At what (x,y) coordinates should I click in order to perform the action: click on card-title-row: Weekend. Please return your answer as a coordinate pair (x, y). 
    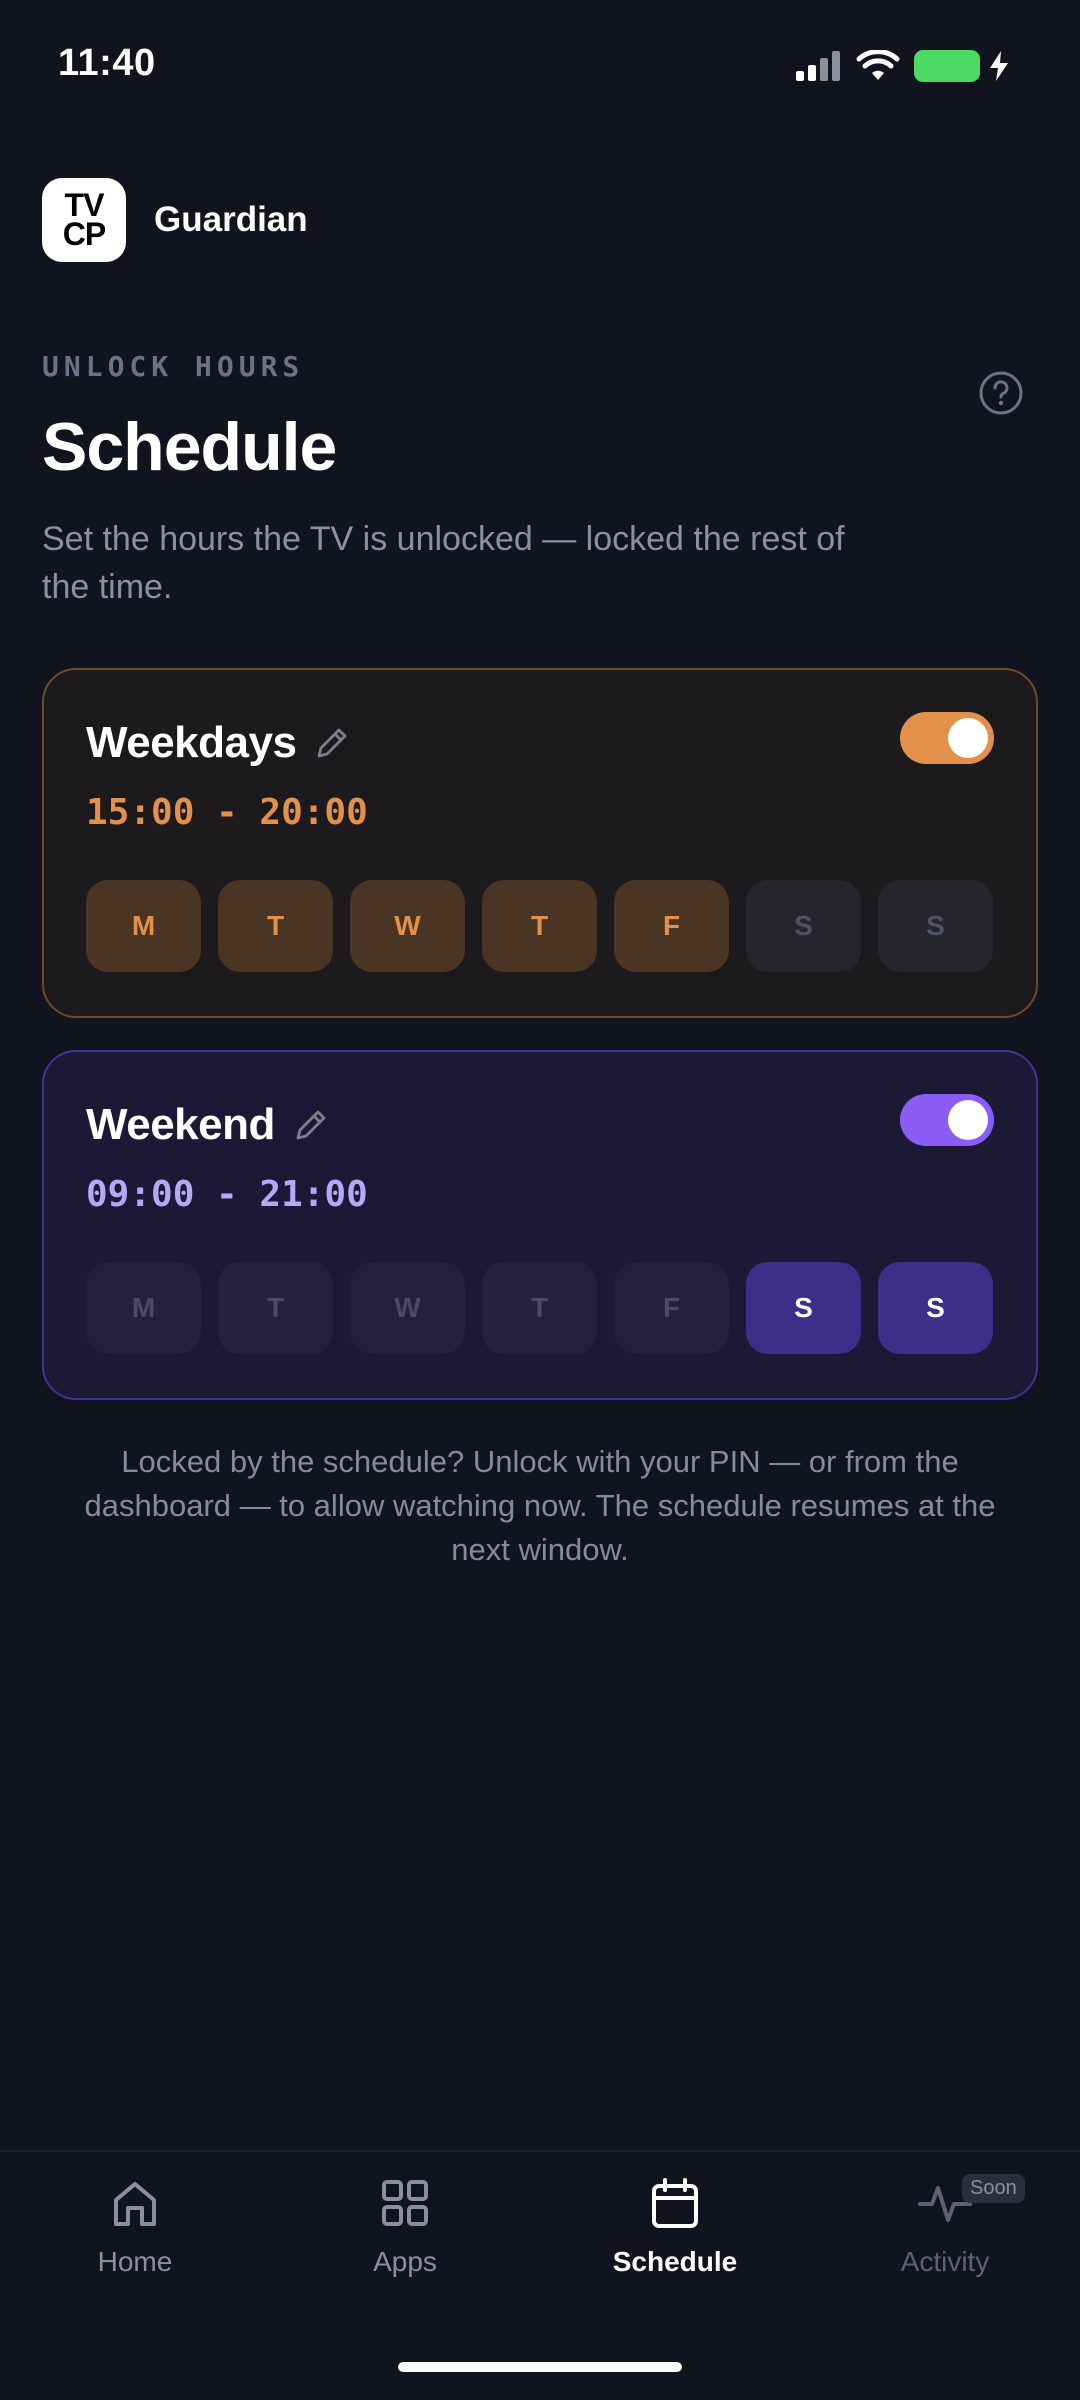
    Looking at the image, I should click on (208, 1125).